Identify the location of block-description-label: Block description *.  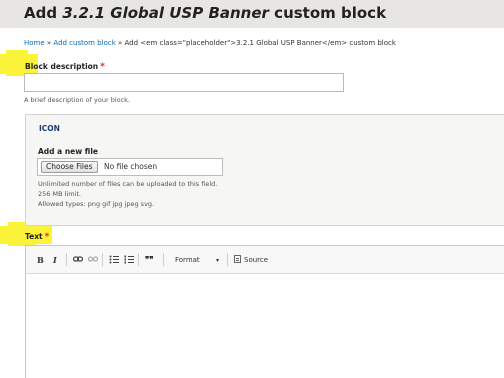
(65, 67).